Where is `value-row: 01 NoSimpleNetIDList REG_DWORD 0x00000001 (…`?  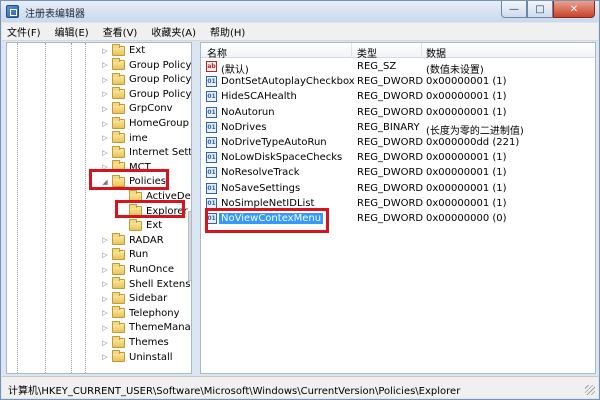
value-row: 01 NoSimpleNetIDList REG_DWORD 0x00000001 (… is located at coordinates (398, 203).